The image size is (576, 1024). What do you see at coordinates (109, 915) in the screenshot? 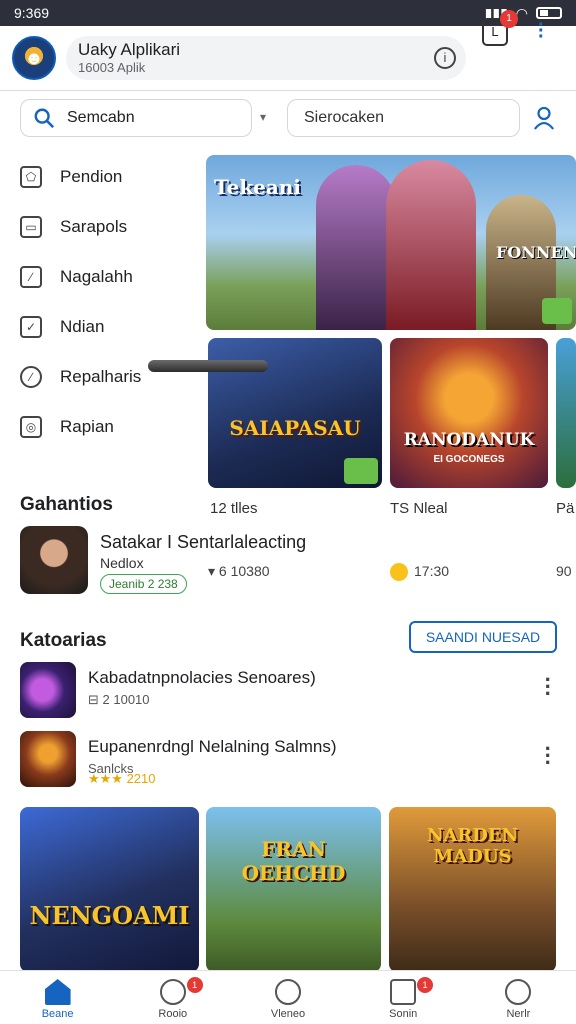
I see `game-banner-title: NENGOAMI` at bounding box center [109, 915].